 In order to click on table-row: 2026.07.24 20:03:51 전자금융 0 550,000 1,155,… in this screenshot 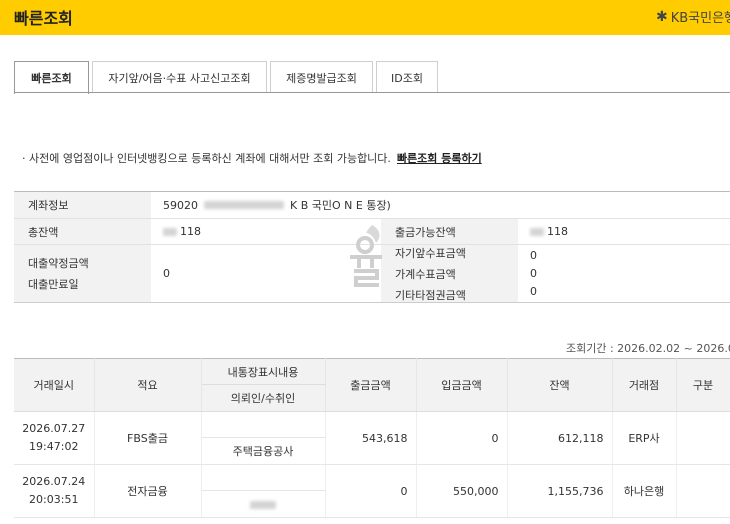, I will do `click(372, 491)`.